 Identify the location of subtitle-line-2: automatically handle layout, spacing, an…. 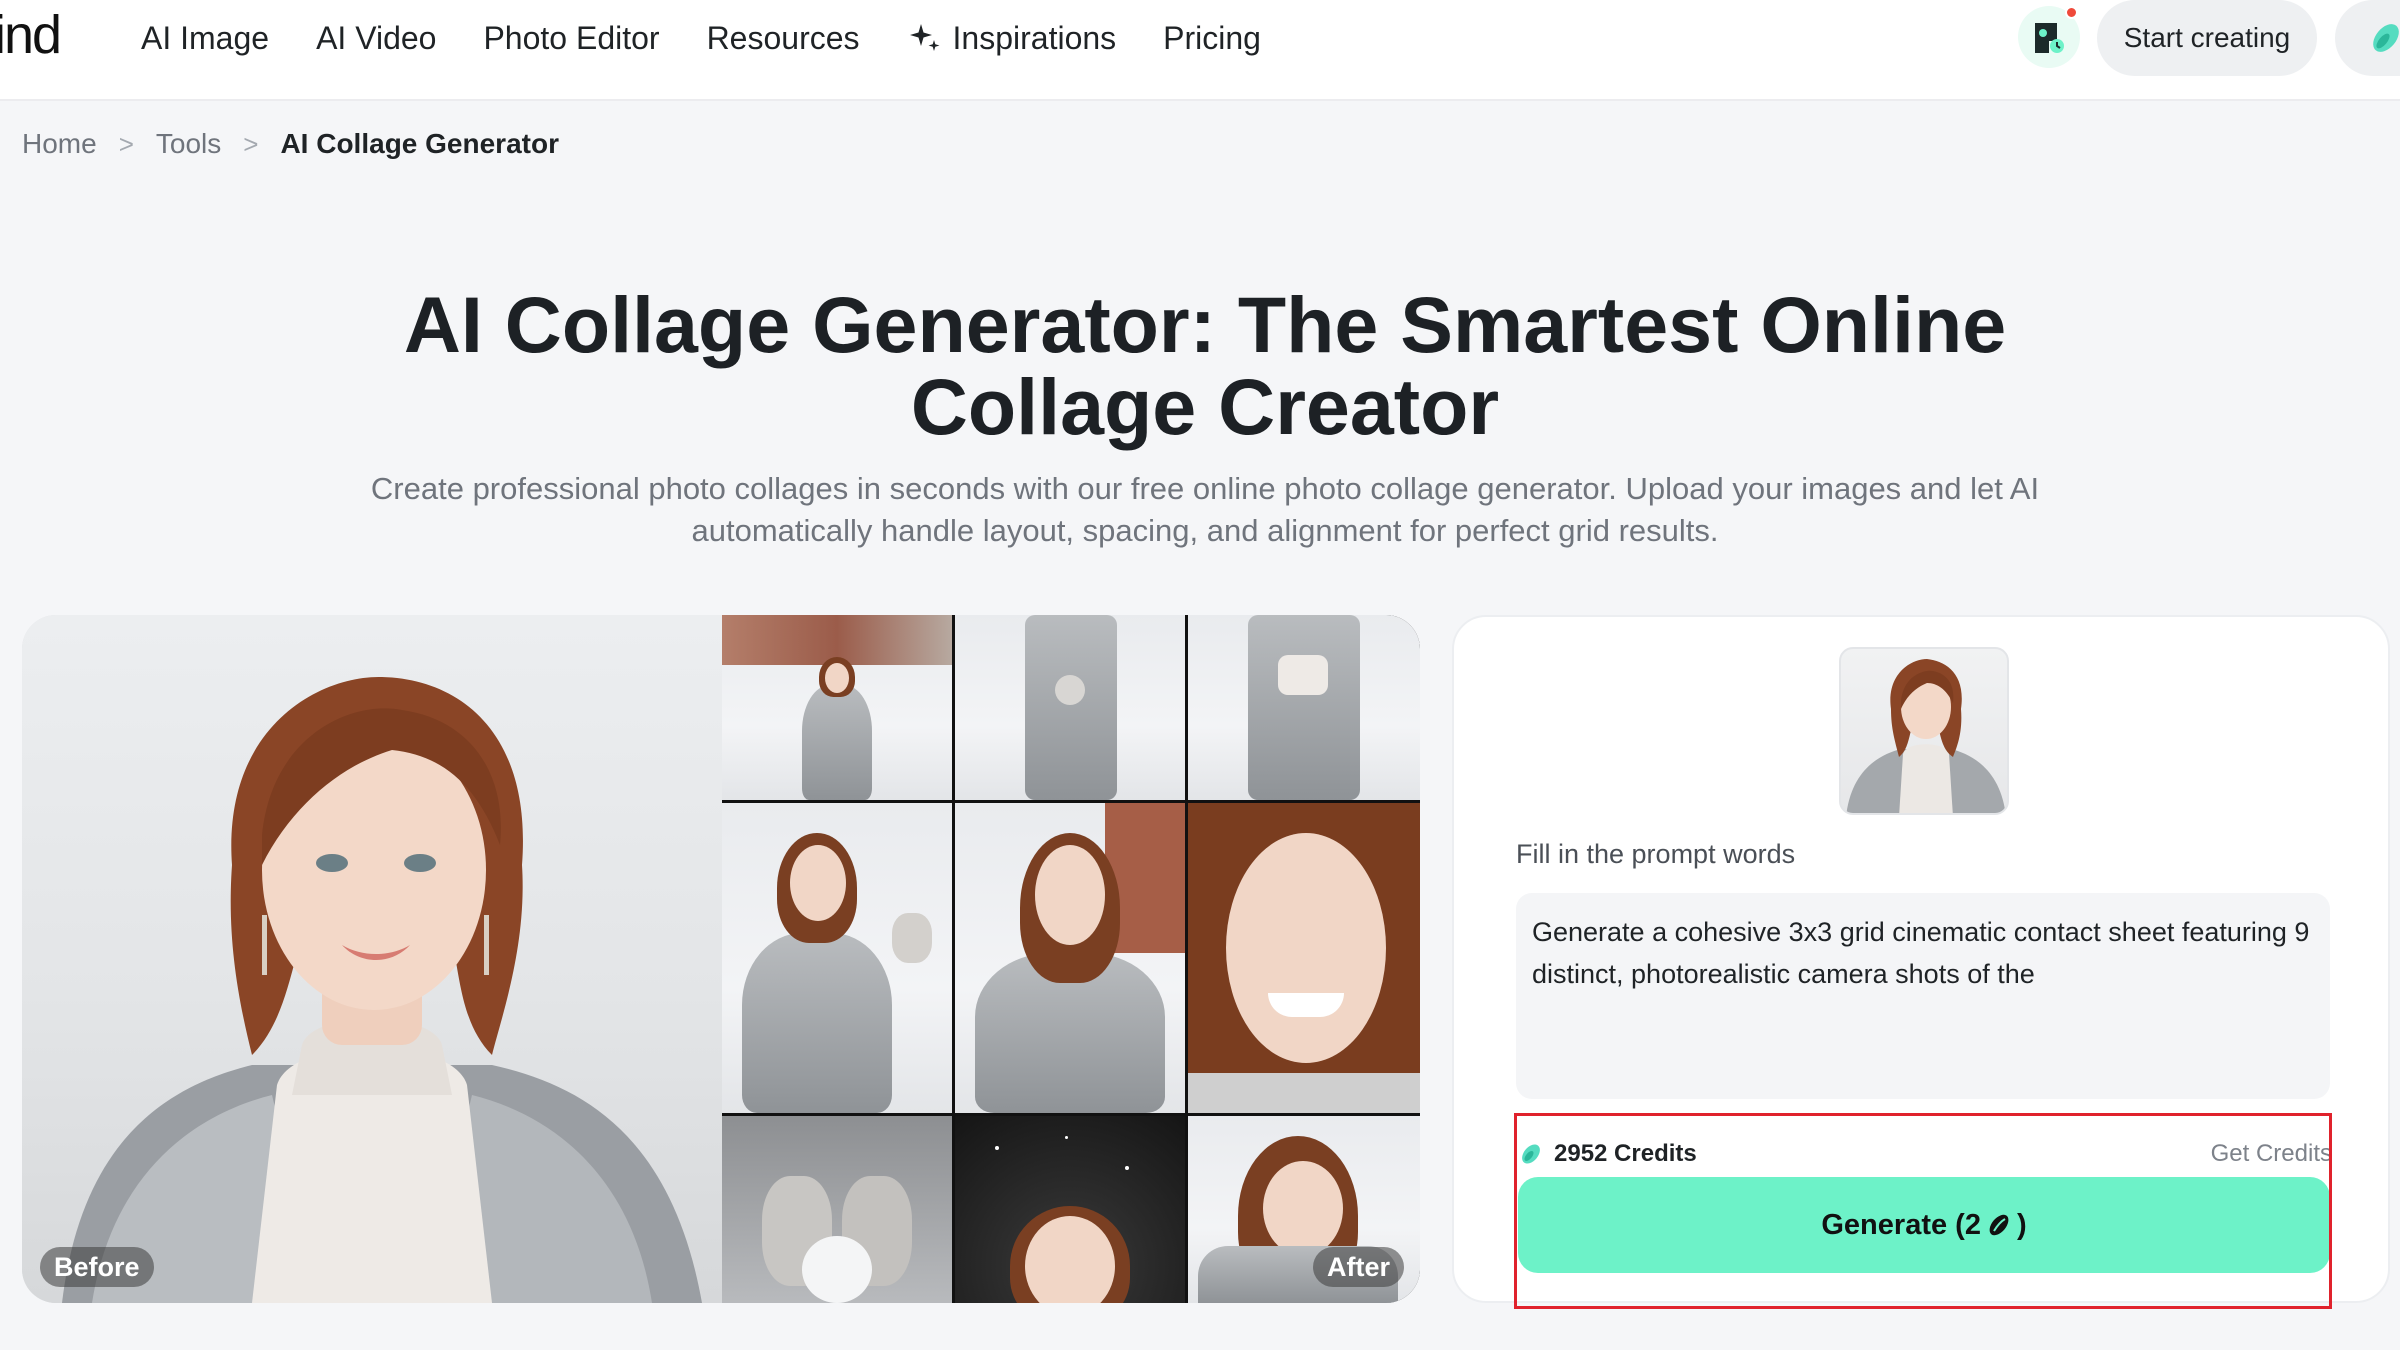
(1205, 530).